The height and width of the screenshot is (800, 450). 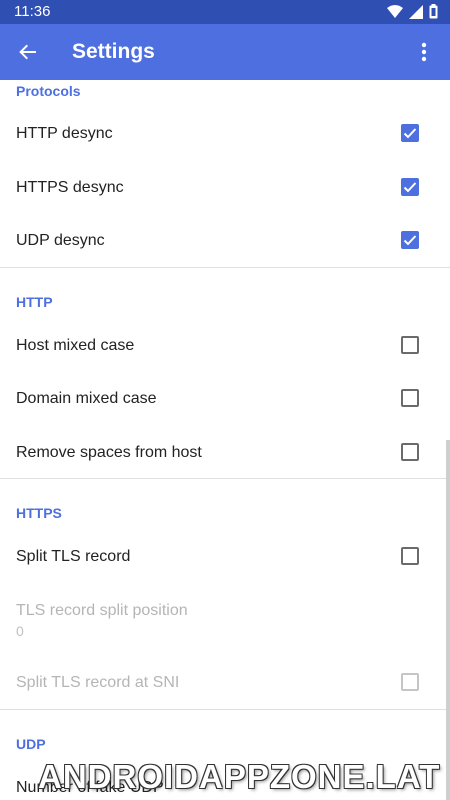 What do you see at coordinates (102, 610) in the screenshot?
I see `pref-title: TLS record split position` at bounding box center [102, 610].